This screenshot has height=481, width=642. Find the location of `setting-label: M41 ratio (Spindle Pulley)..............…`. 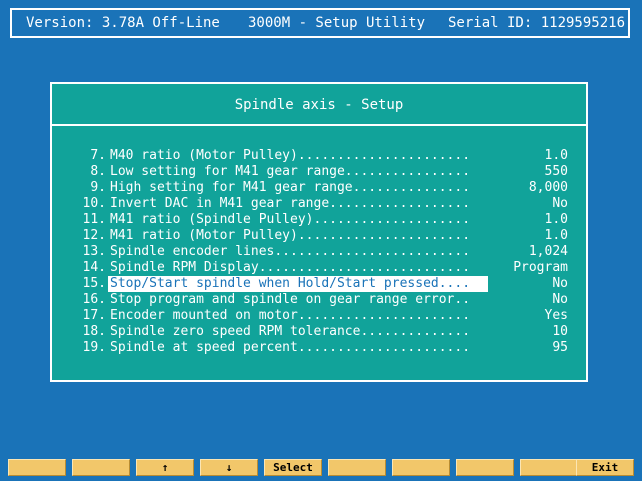

setting-label: M41 ratio (Spindle Pulley)..............… is located at coordinates (290, 219).